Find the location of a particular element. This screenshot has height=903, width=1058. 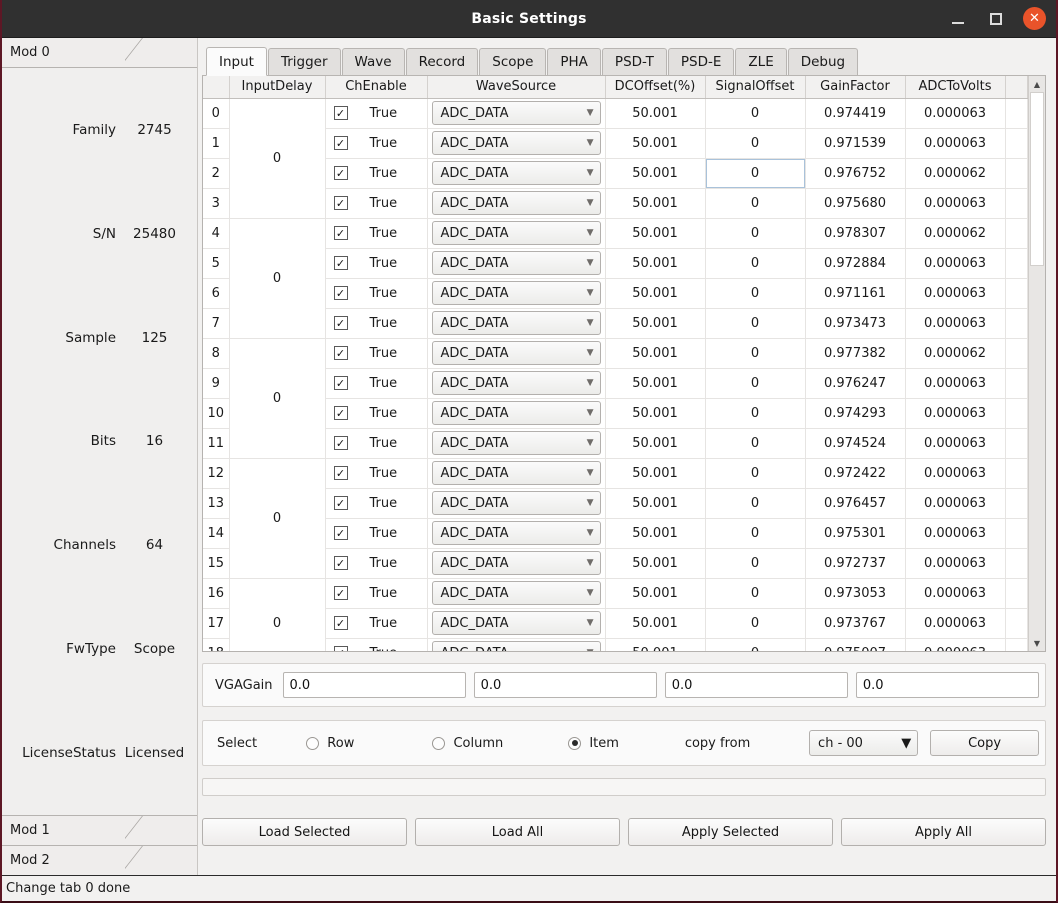

wavesource-cell-16: ADC_DATA ▼ is located at coordinates (516, 593).